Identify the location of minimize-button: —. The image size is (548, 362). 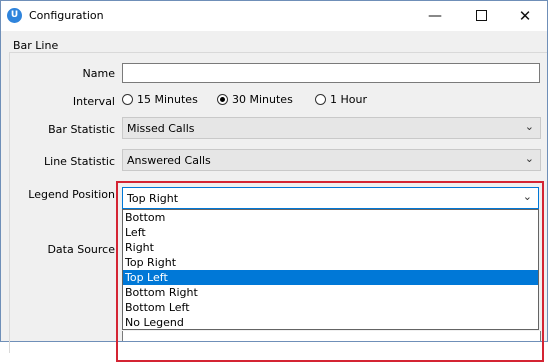
(435, 16).